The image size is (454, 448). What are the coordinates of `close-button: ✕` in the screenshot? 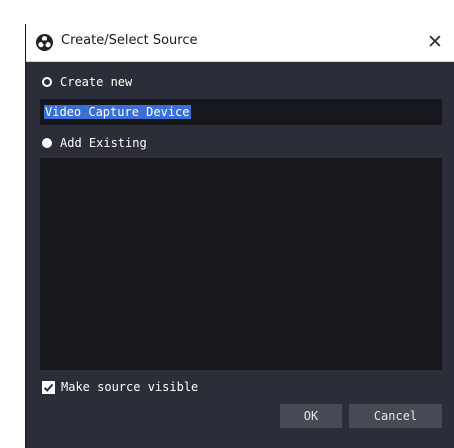 It's located at (435, 42).